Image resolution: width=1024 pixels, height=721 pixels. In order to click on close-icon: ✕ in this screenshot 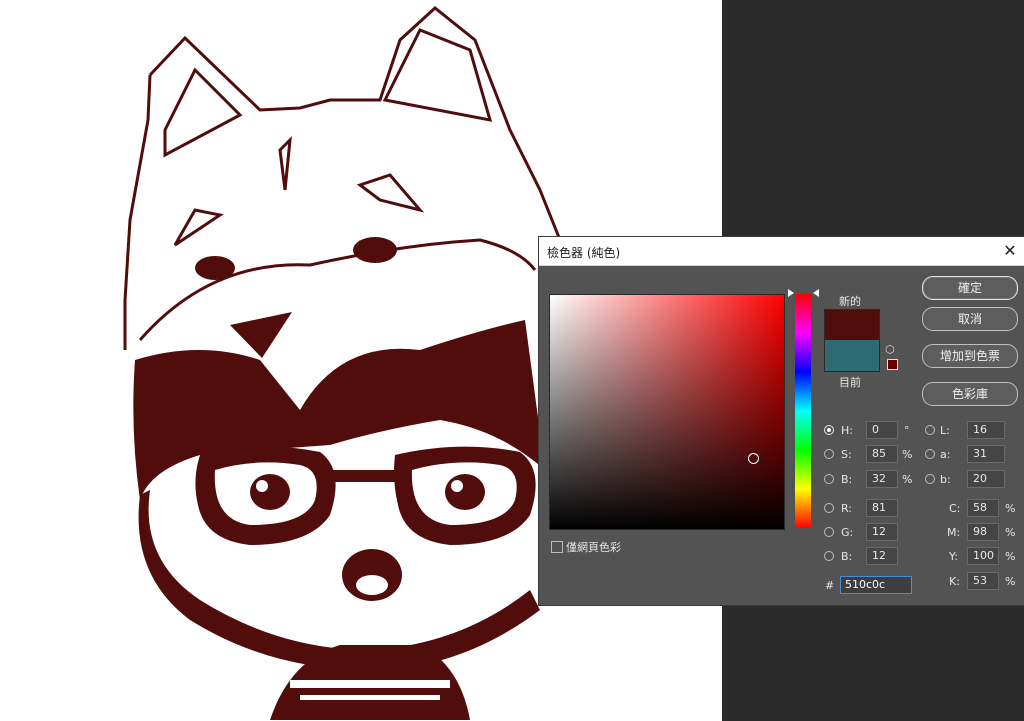, I will do `click(1010, 251)`.